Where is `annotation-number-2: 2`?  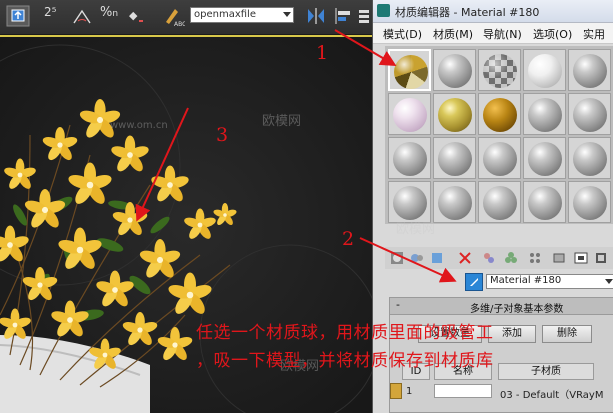 annotation-number-2: 2 is located at coordinates (348, 239).